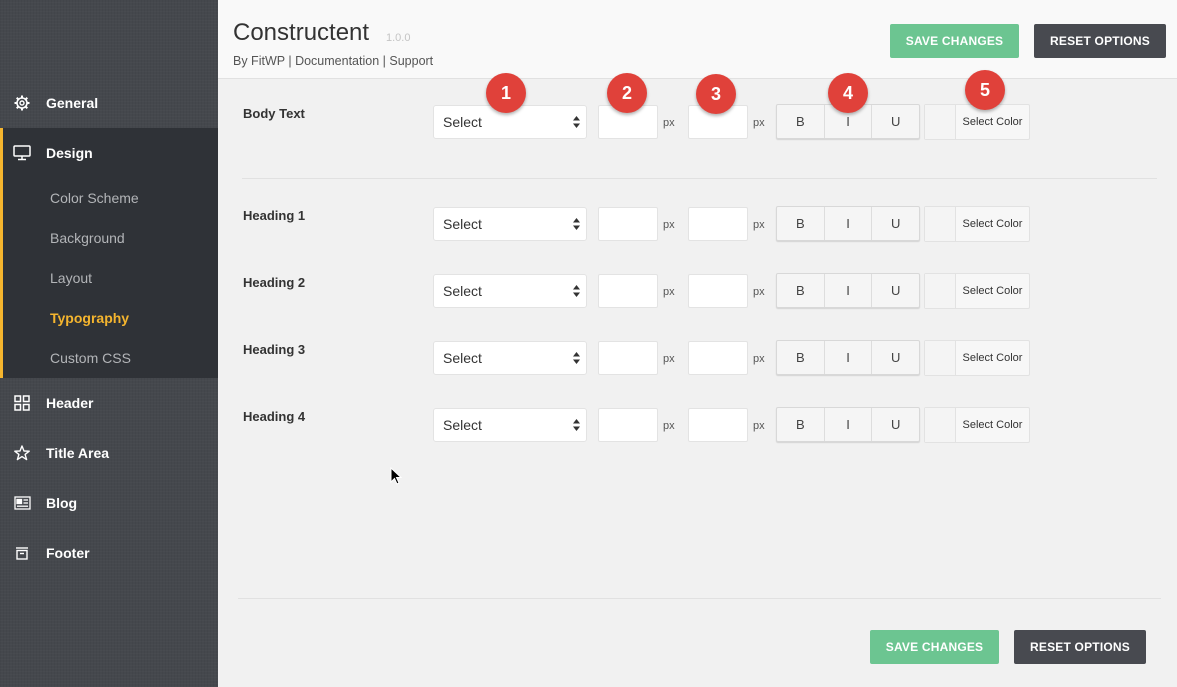 The width and height of the screenshot is (1177, 687). I want to click on save-button: SAVE CHANGES, so click(954, 41).